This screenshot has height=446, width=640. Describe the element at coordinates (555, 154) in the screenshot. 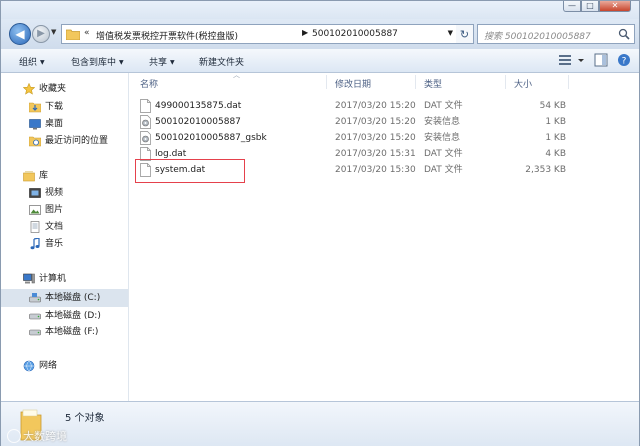

I see `file-size: 4 KB` at that location.